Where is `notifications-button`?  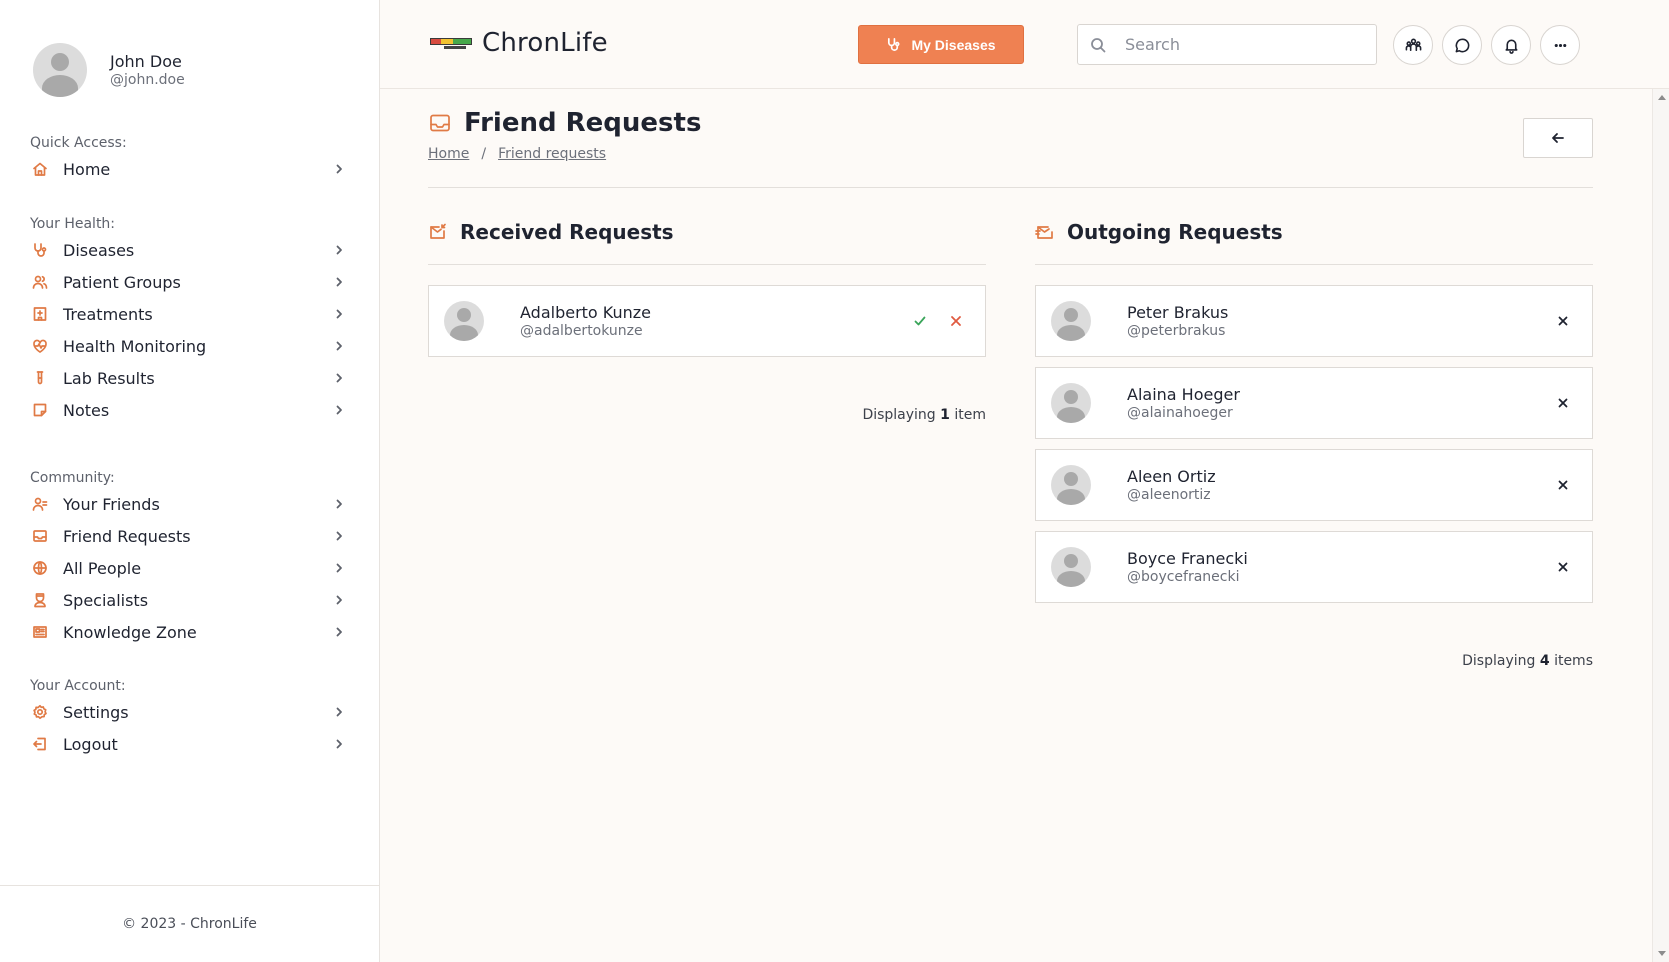 notifications-button is located at coordinates (1511, 45).